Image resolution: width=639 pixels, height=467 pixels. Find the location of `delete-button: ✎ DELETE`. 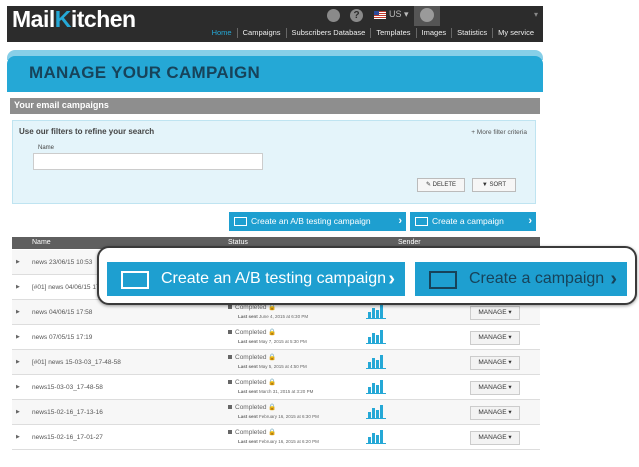

delete-button: ✎ DELETE is located at coordinates (441, 185).